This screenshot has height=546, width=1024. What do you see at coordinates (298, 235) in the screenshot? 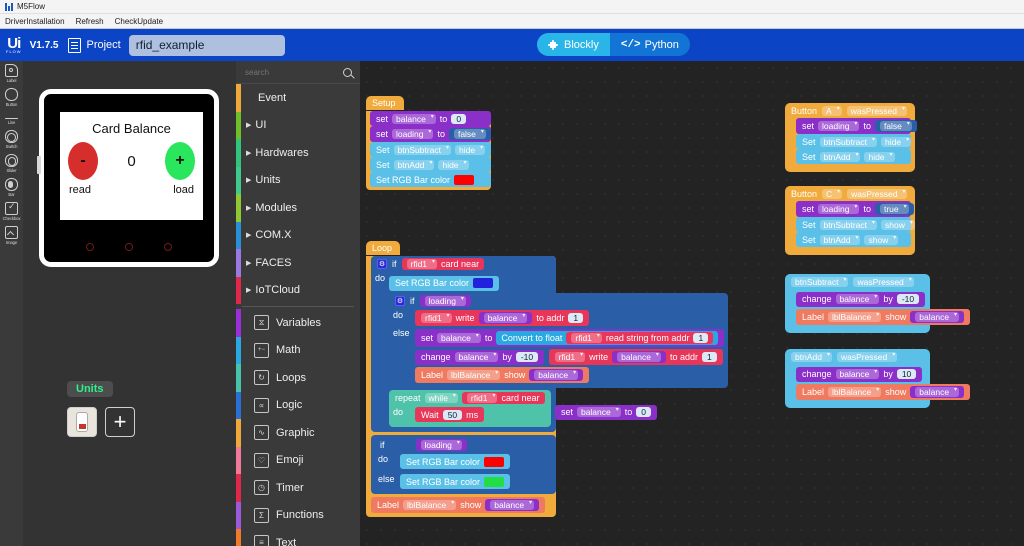
I see `toolbox-category-comx: ▶ COM.X` at bounding box center [298, 235].